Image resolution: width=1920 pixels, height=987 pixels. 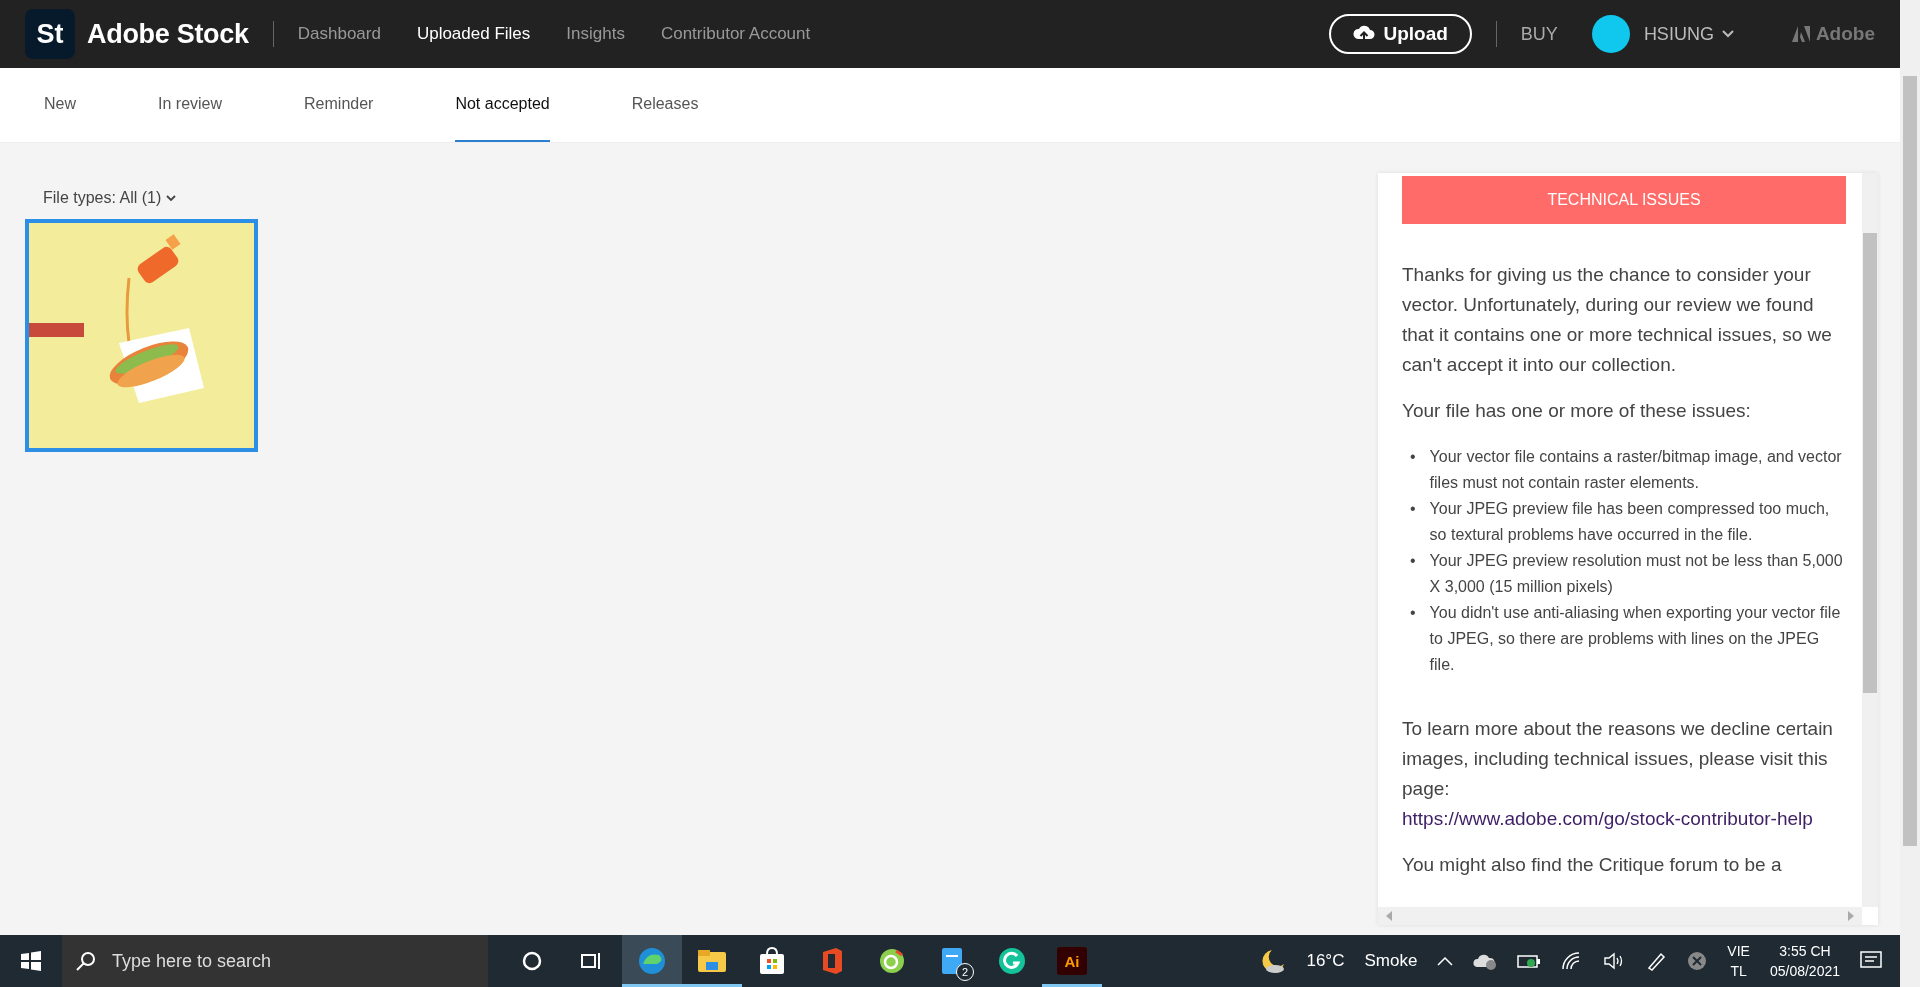 I want to click on language-indicator: TL, so click(x=1738, y=971).